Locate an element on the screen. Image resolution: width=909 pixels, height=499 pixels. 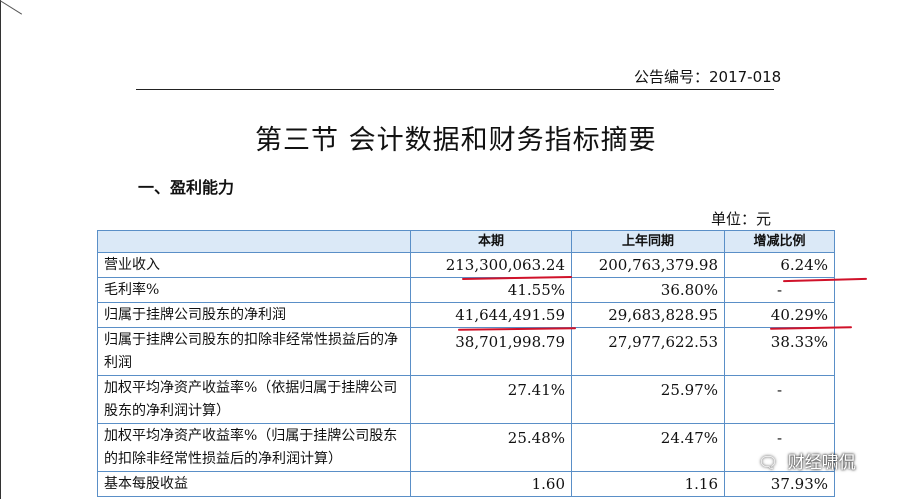
row-current: 213,300,063.24 is located at coordinates (491, 265).